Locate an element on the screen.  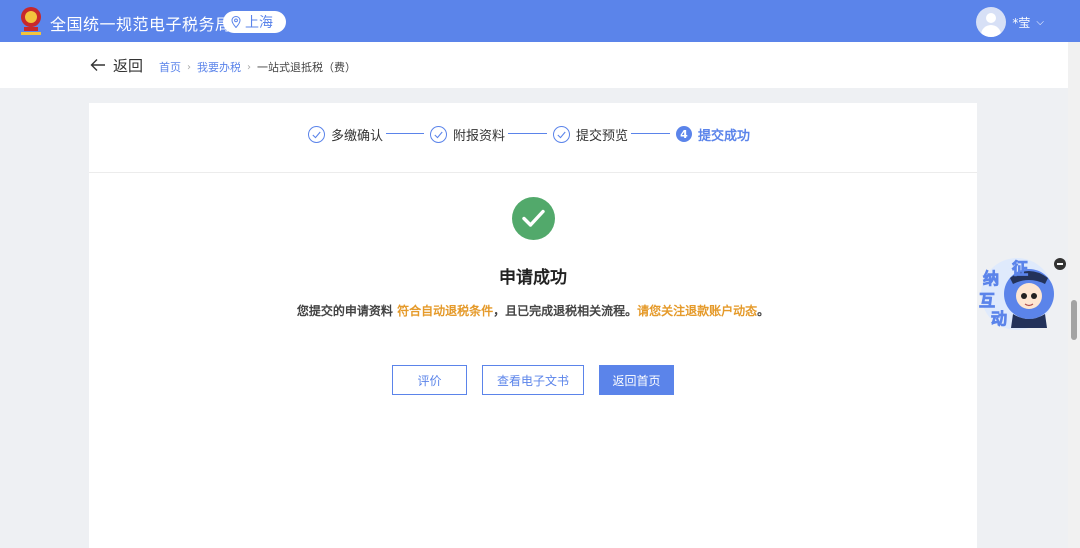
breadcrumb: 首页 › 我要办税 › 一站式退抵税（费） is located at coordinates (257, 67).